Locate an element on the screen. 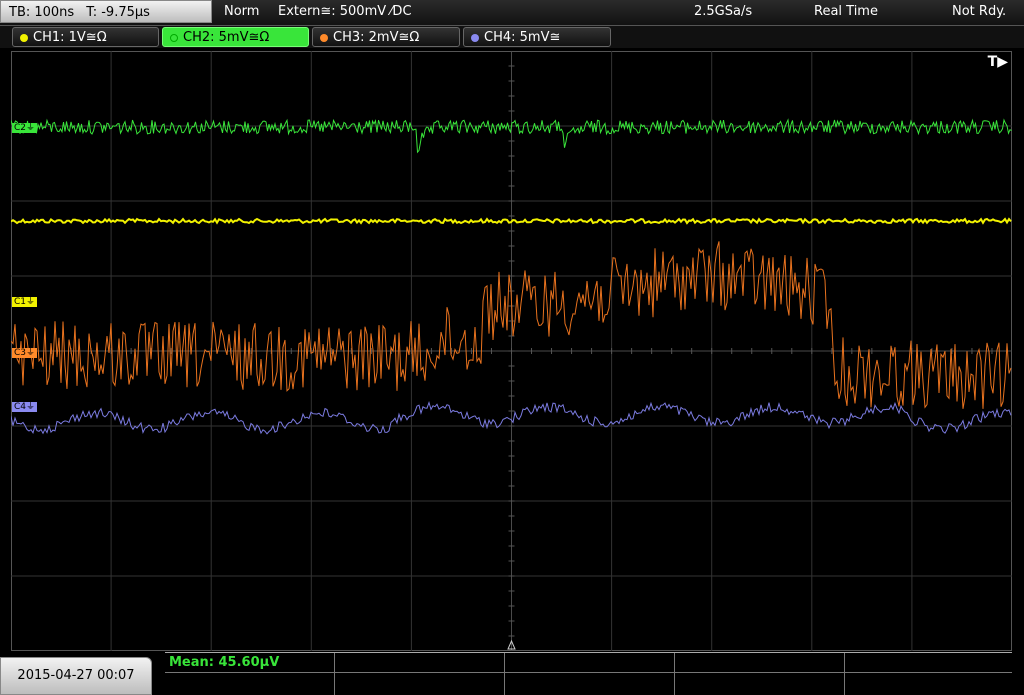 This screenshot has height=695, width=1024. measurement-cell: Mean: 45.60µV is located at coordinates (250, 663).